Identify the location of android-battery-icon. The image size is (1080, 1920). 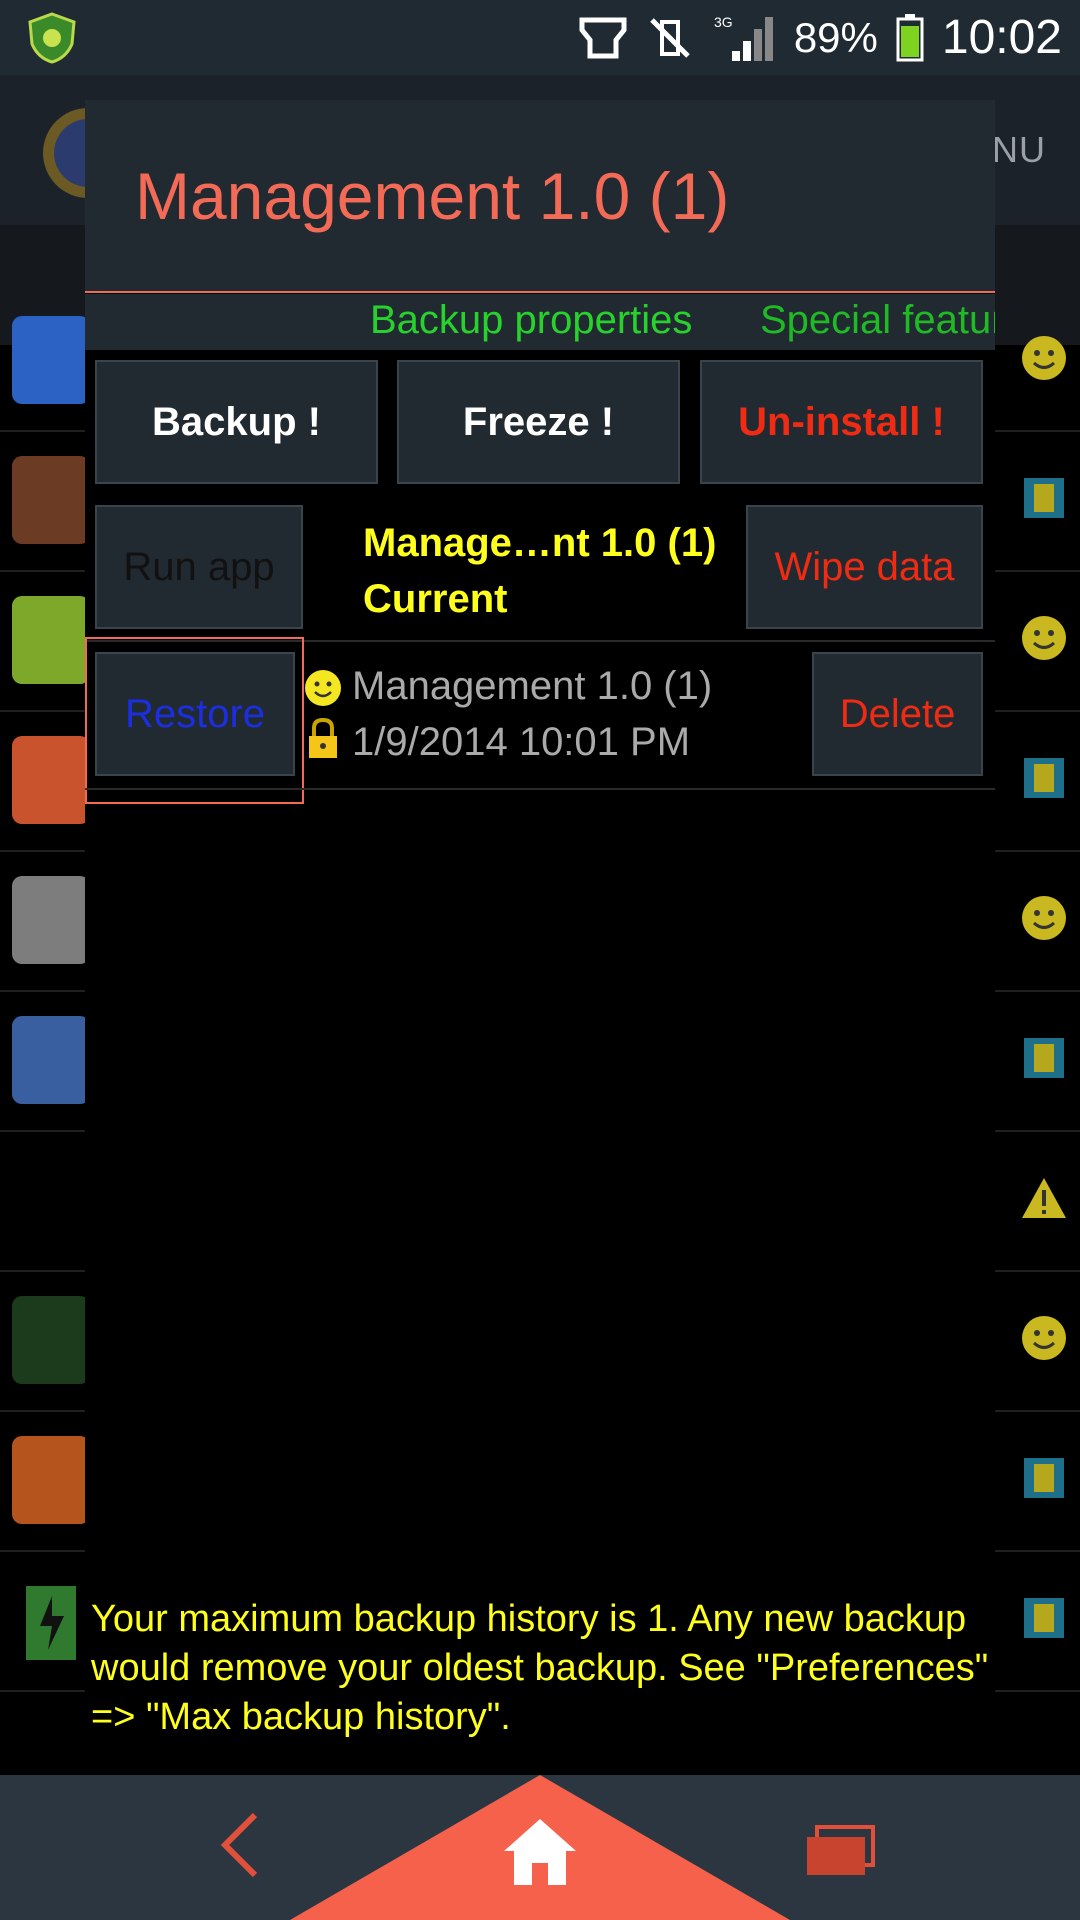
(51, 1623).